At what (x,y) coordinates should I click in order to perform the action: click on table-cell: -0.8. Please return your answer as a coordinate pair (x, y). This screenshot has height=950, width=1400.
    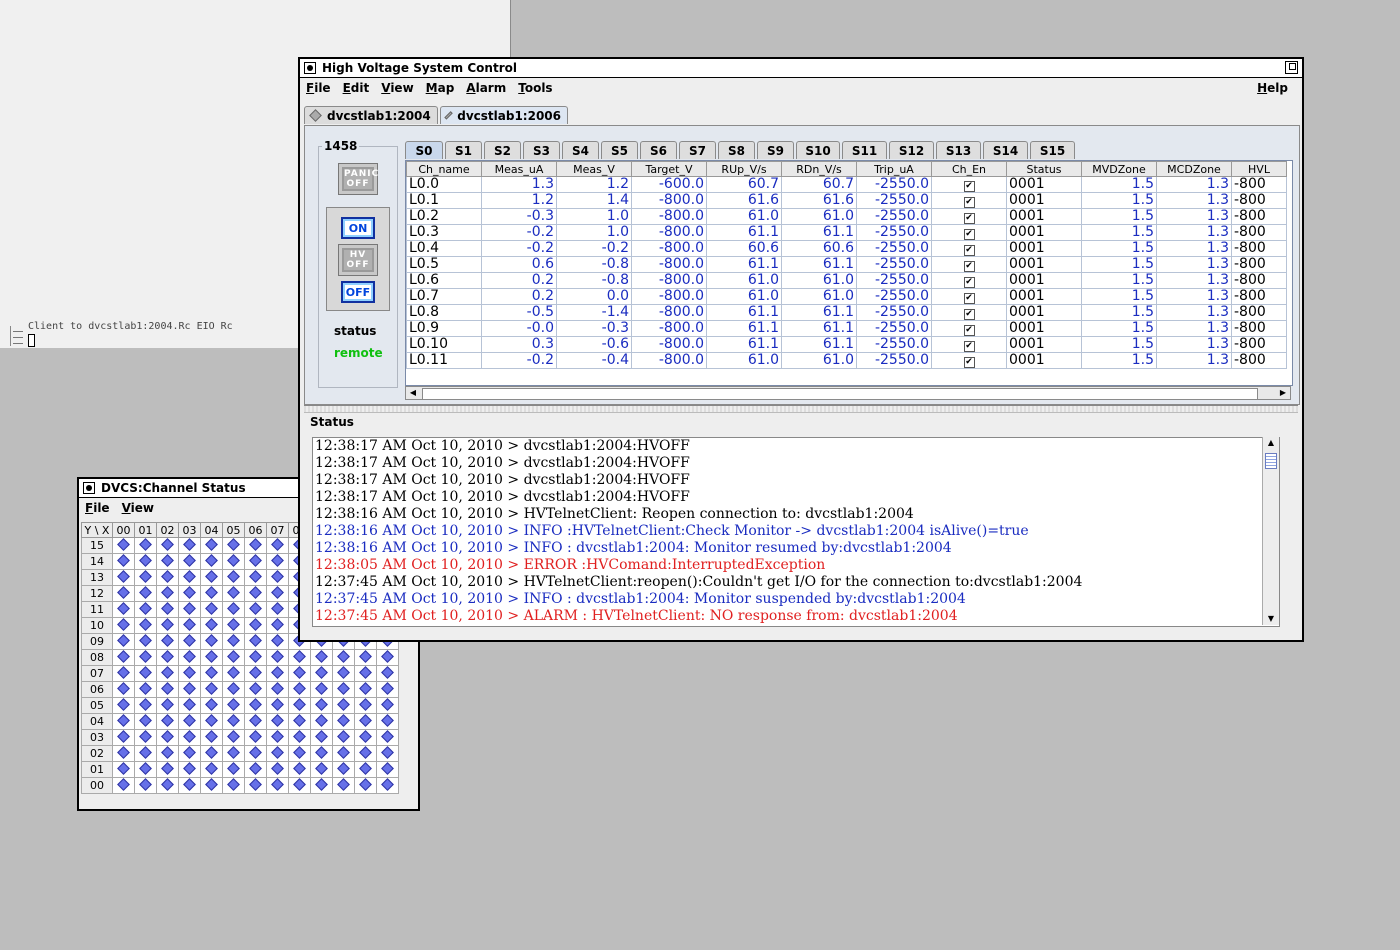
    Looking at the image, I should click on (594, 264).